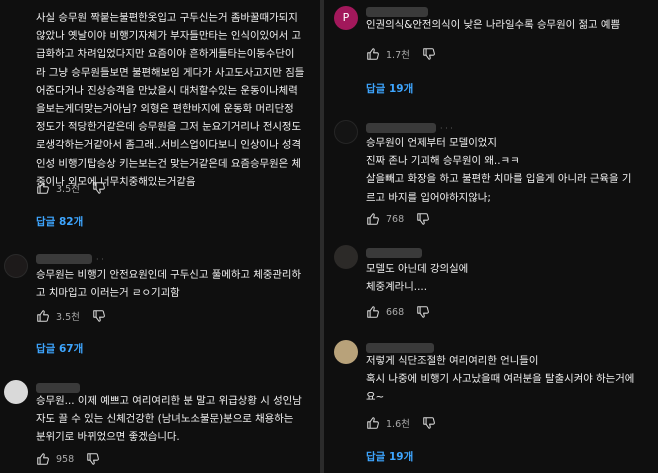 This screenshot has width=658, height=473. What do you see at coordinates (452, 361) in the screenshot?
I see `comment-line: 저렇게 식단조절한 여리여리한 언니들이` at bounding box center [452, 361].